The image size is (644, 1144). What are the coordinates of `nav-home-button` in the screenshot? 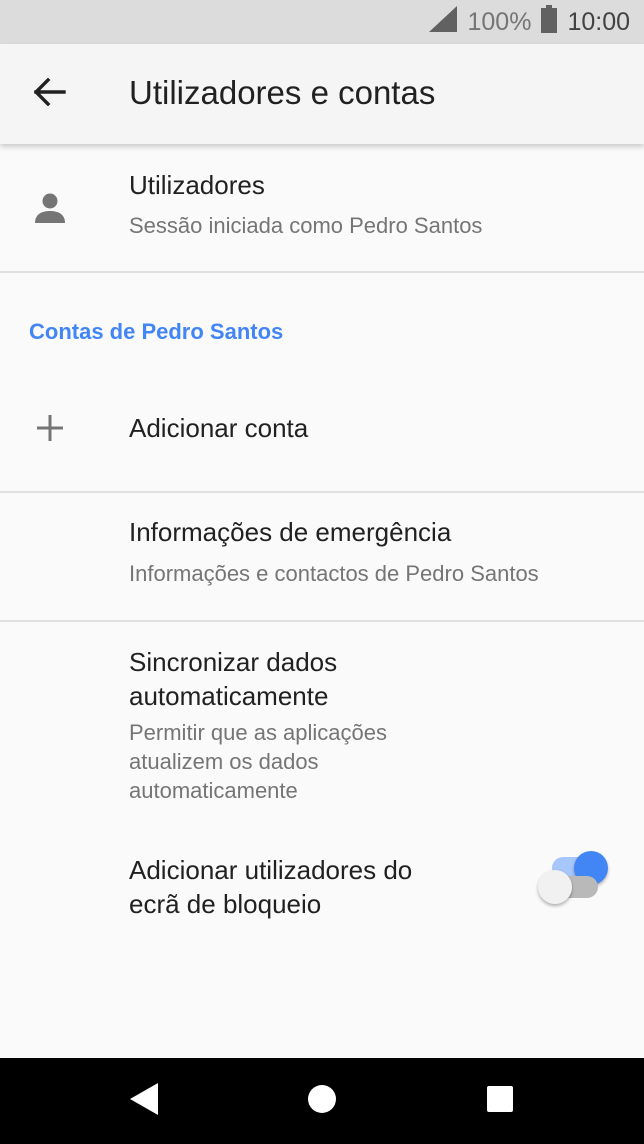 It's located at (322, 1101).